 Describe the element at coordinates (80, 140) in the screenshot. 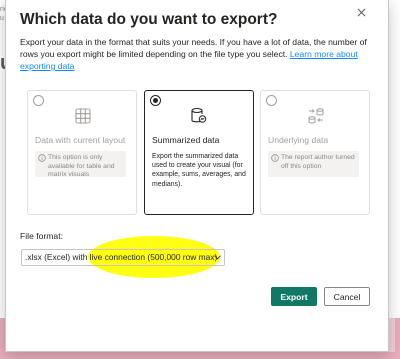

I see `option-title: Data with current layout` at that location.